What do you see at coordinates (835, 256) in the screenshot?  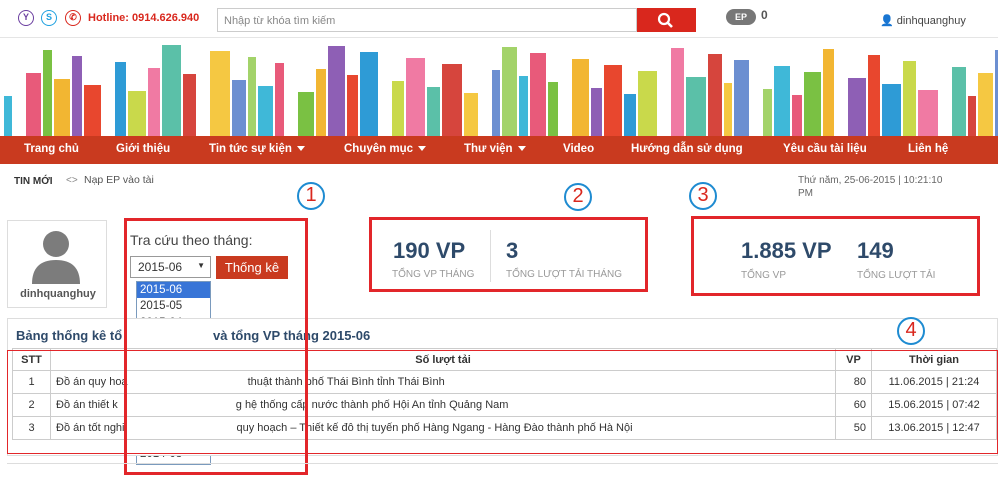 I see `total-stats-highlight` at bounding box center [835, 256].